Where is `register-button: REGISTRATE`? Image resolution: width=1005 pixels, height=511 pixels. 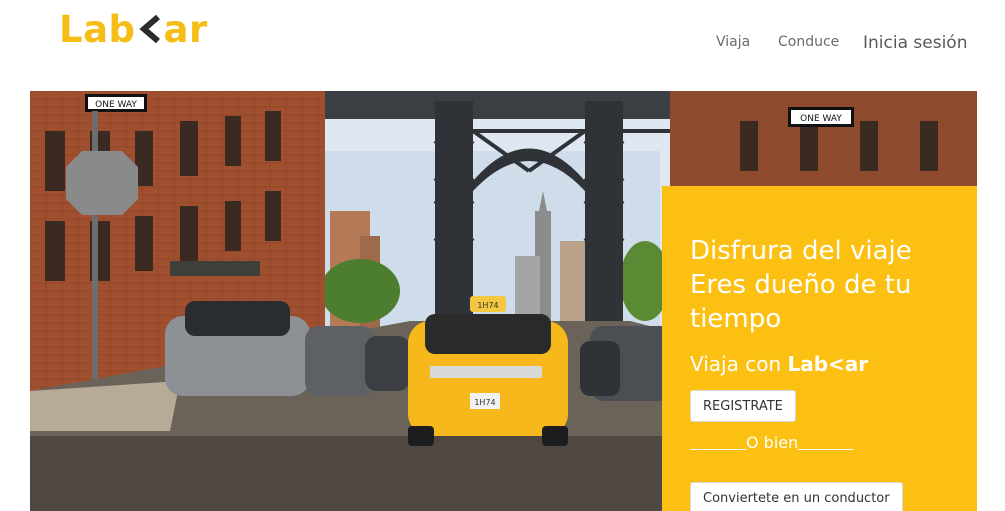 register-button: REGISTRATE is located at coordinates (743, 406).